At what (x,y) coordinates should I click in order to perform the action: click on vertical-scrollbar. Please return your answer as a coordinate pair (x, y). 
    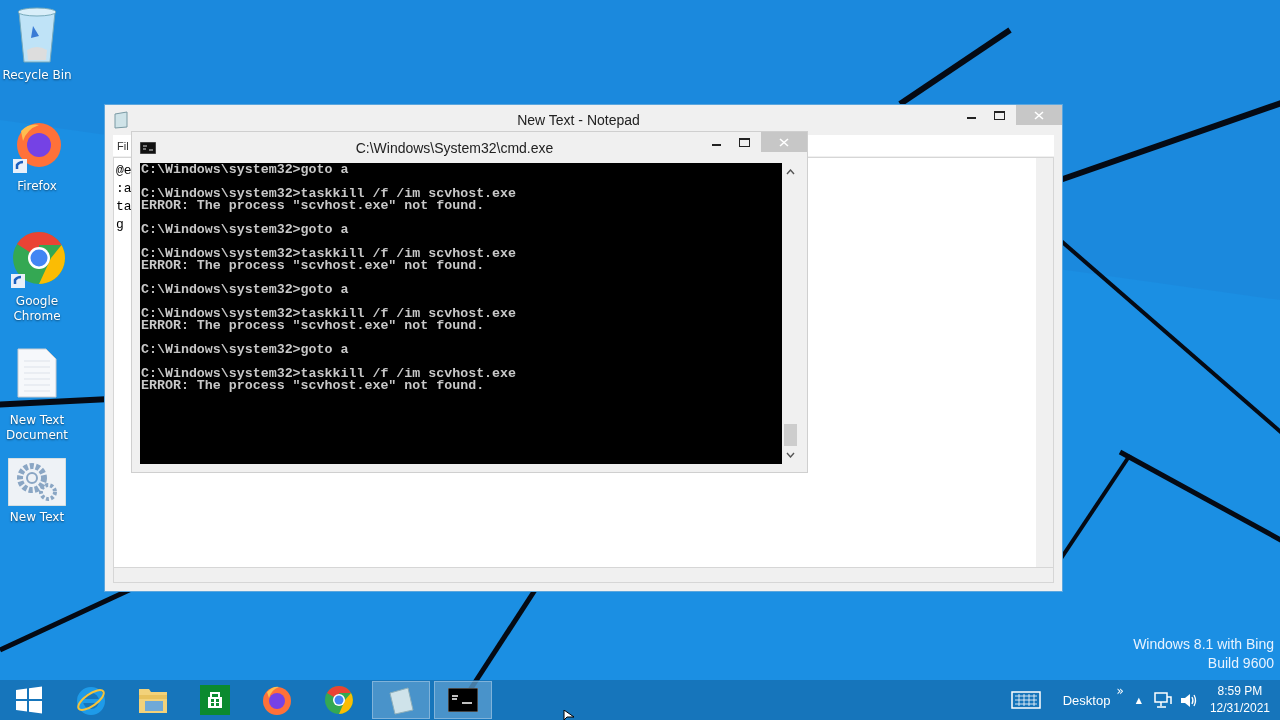
    Looking at the image, I should click on (1044, 362).